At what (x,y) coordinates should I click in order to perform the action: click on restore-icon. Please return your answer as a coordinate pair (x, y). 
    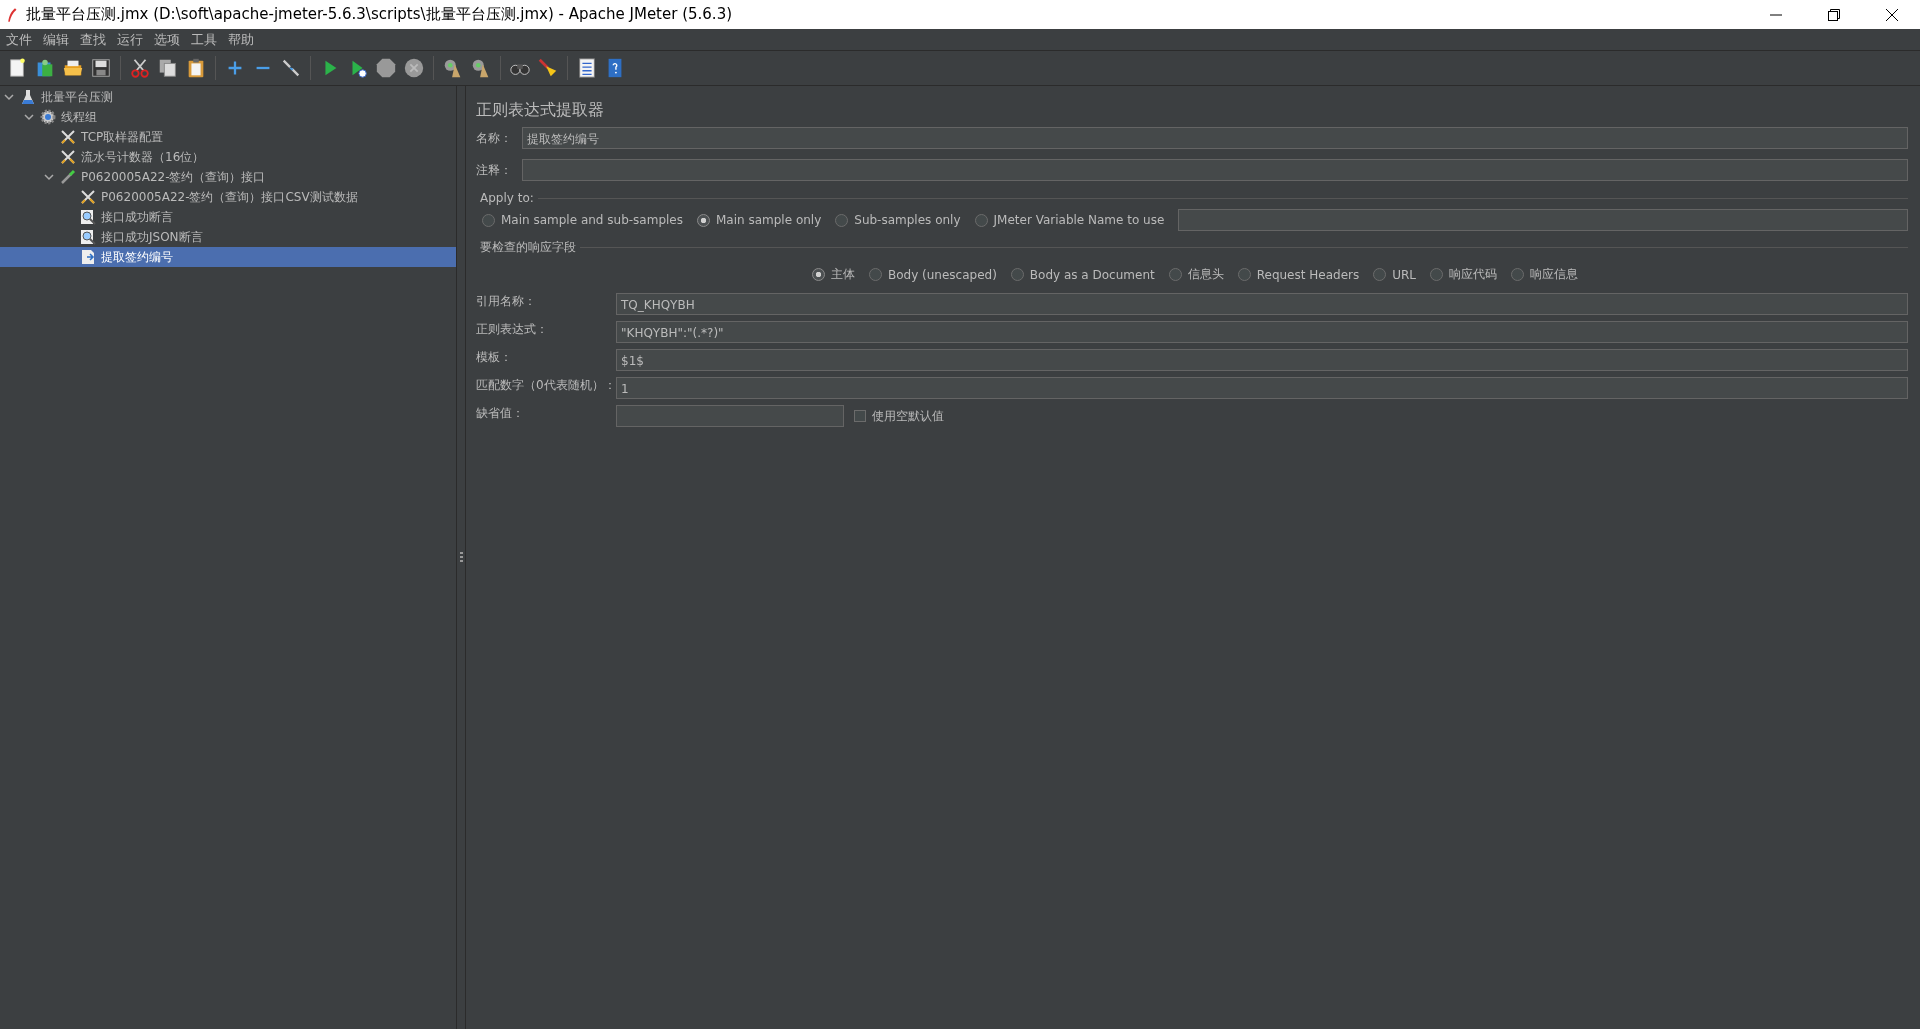
    Looking at the image, I should click on (1834, 14).